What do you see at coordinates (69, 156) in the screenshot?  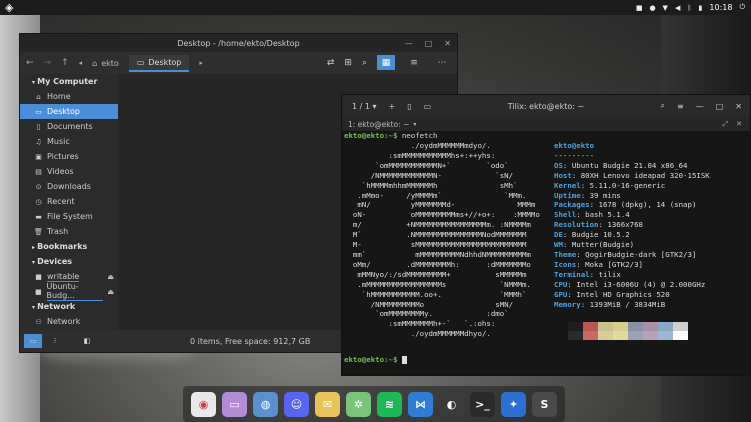 I see `sidebar-item-pictures: ▣ Pictures` at bounding box center [69, 156].